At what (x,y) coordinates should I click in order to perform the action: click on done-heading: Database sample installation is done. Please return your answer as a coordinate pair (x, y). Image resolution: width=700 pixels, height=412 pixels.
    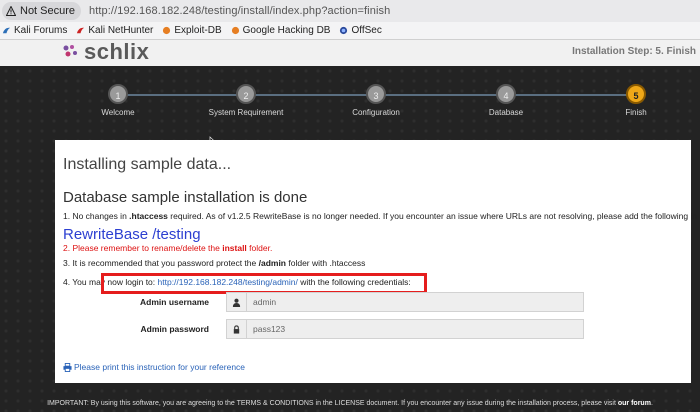
    Looking at the image, I should click on (185, 197).